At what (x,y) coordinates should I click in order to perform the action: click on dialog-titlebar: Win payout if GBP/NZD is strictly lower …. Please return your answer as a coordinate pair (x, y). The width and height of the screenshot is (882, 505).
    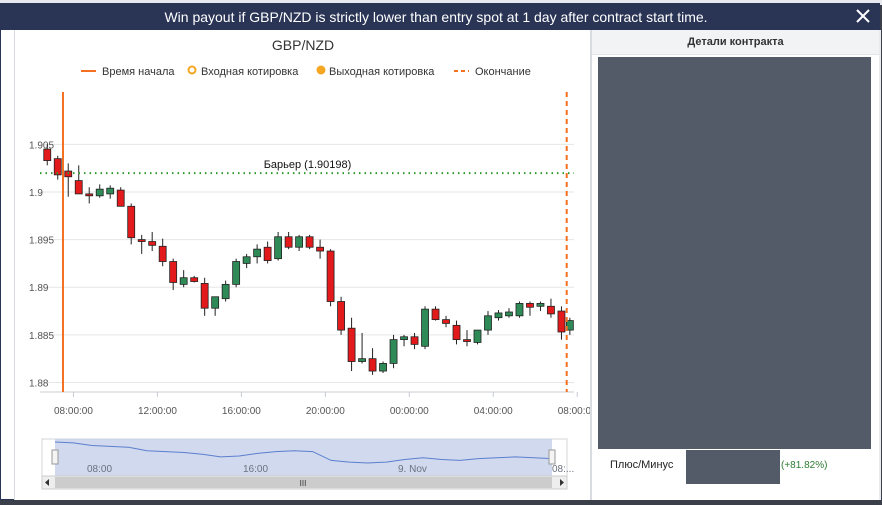
    Looking at the image, I should click on (440, 17).